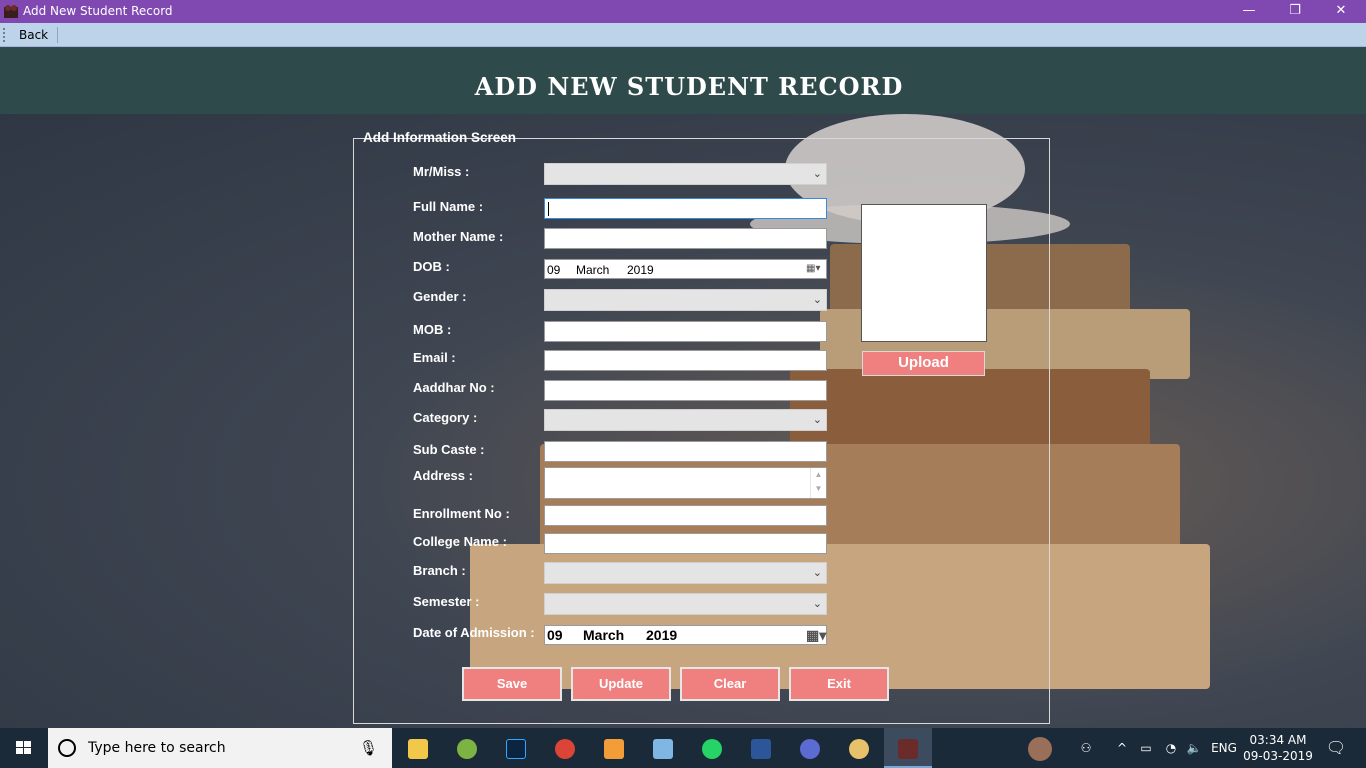  What do you see at coordinates (1278, 740) in the screenshot?
I see `clock-time: 03:34 AM` at bounding box center [1278, 740].